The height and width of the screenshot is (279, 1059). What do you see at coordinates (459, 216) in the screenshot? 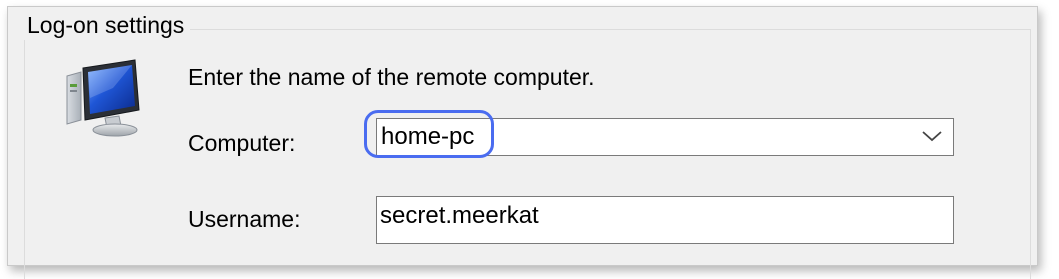
I see `username-value: secret.meerkat` at bounding box center [459, 216].